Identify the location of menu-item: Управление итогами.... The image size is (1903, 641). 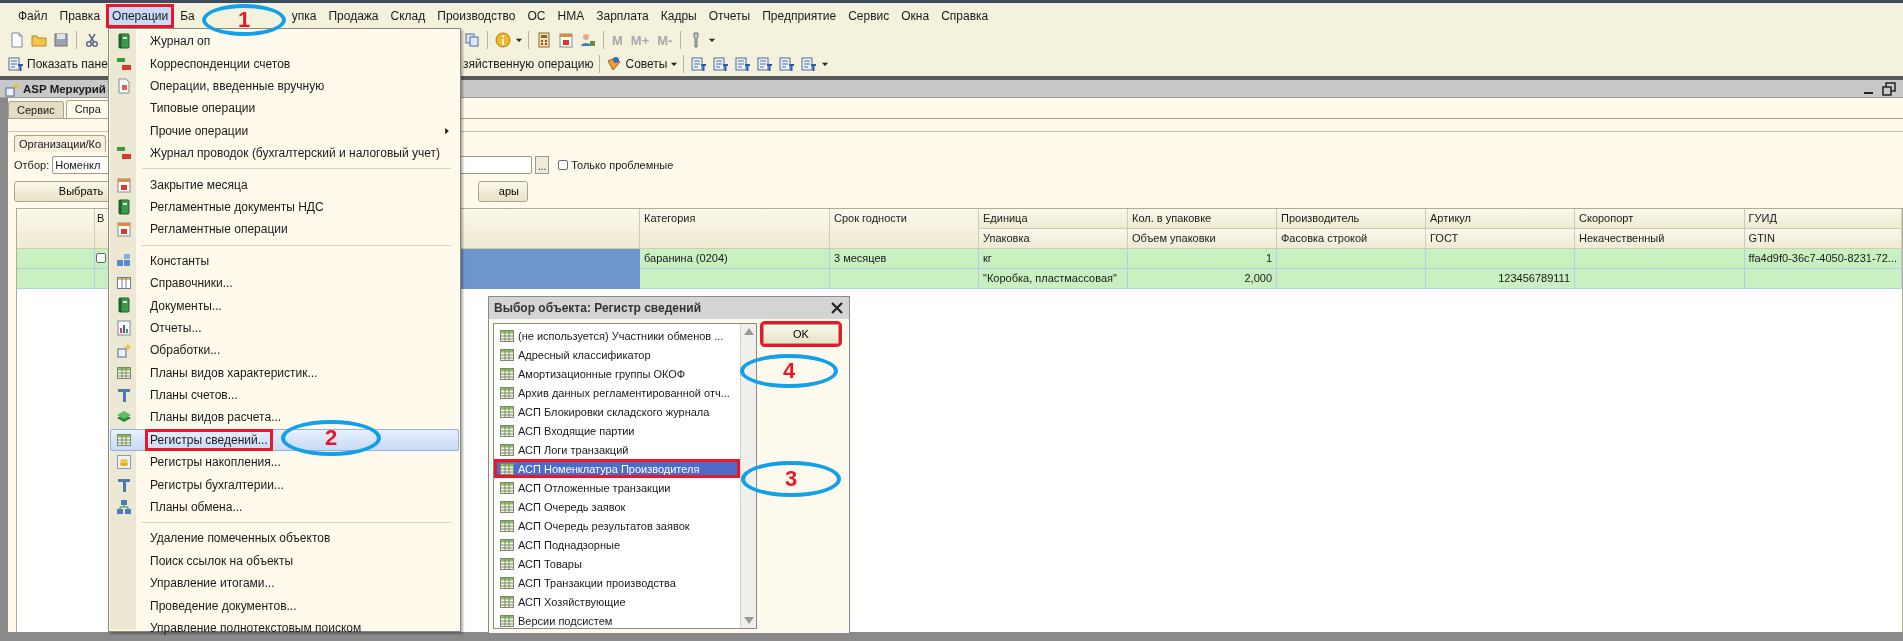
(284, 583).